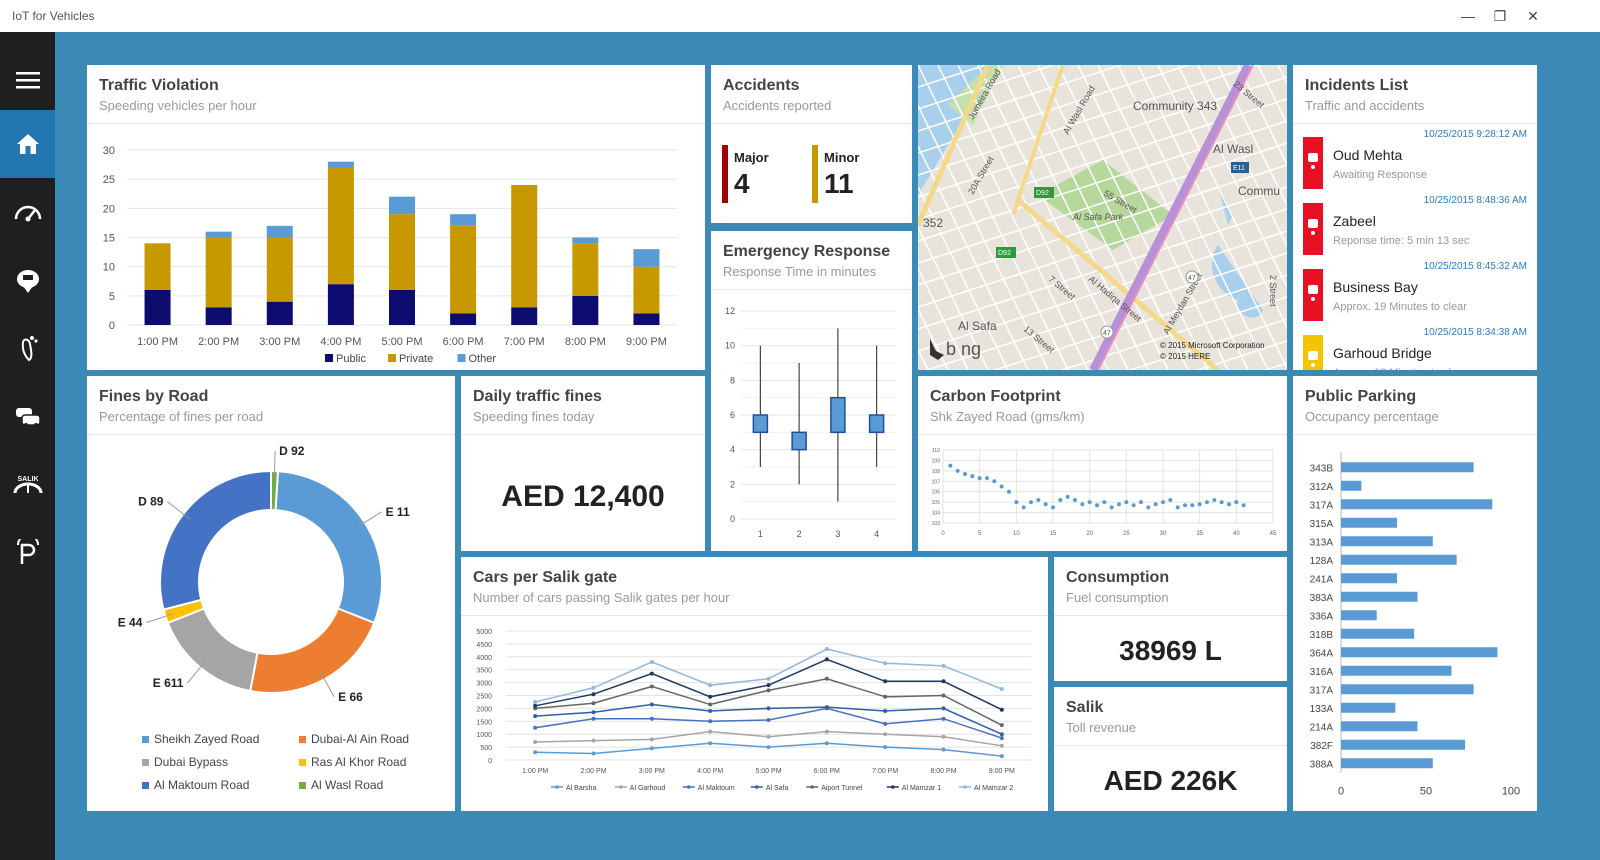 This screenshot has width=1600, height=860. Describe the element at coordinates (757, 787) in the screenshot. I see `legend-swatch-dot` at that location.